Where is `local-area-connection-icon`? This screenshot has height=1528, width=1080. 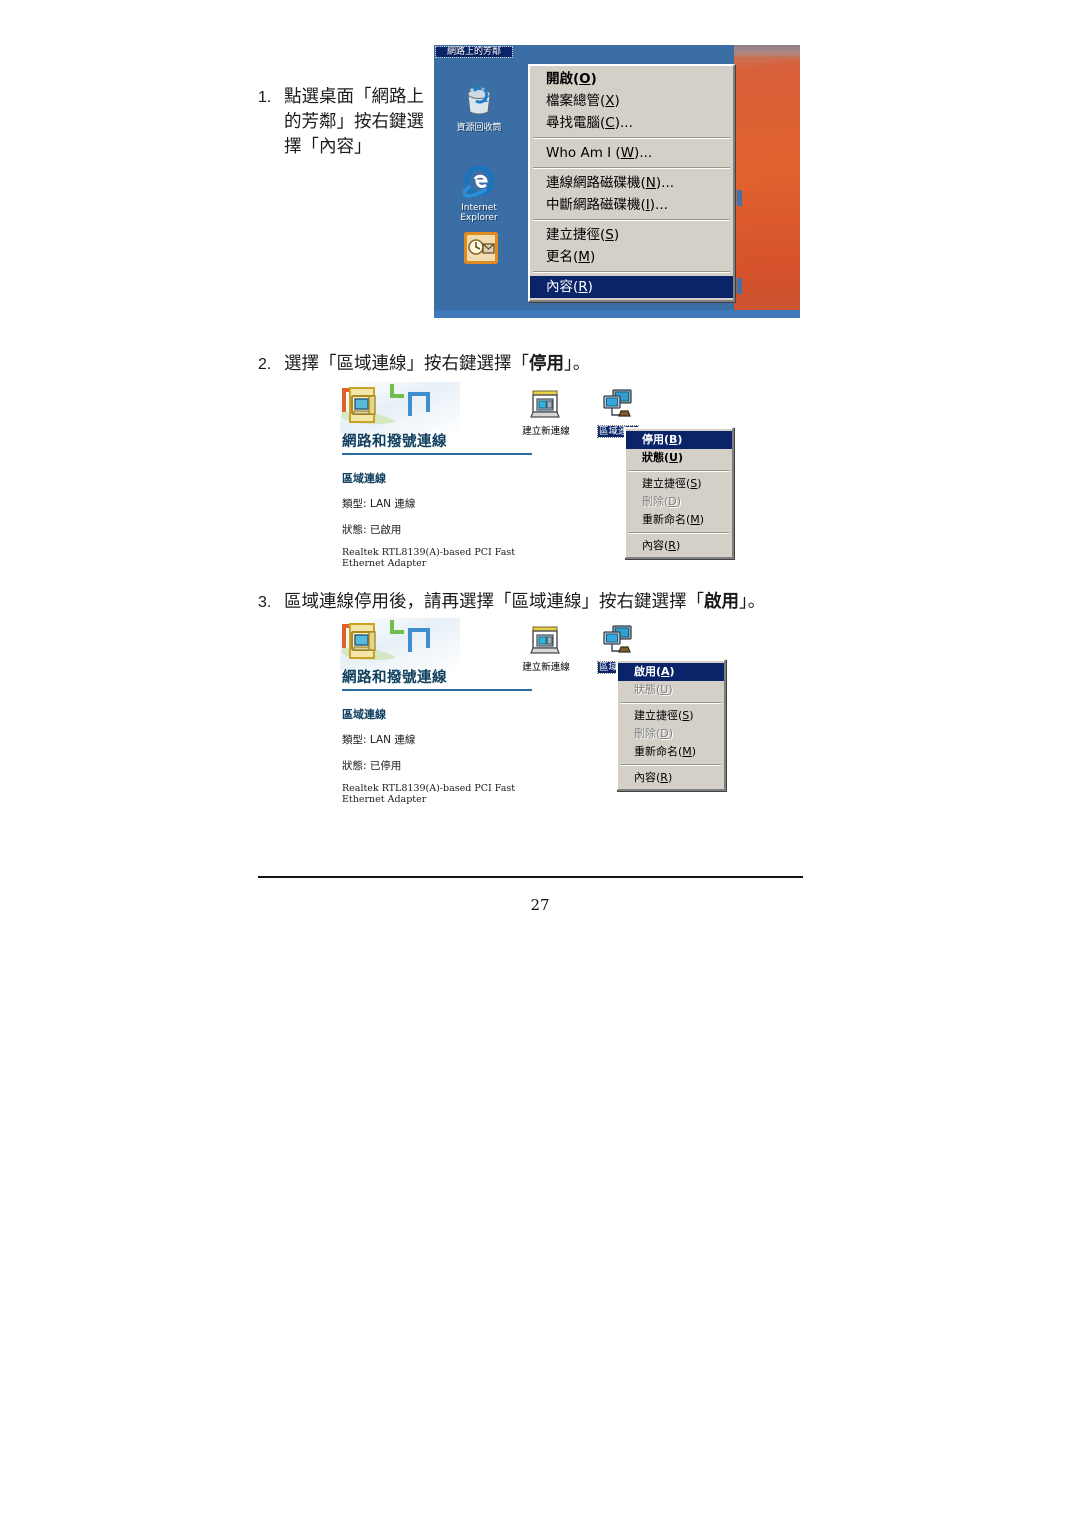 local-area-connection-icon is located at coordinates (618, 406).